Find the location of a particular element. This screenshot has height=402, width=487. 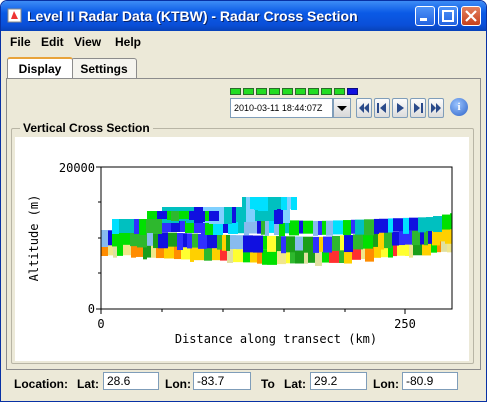

frame-indicator-current is located at coordinates (352, 91).